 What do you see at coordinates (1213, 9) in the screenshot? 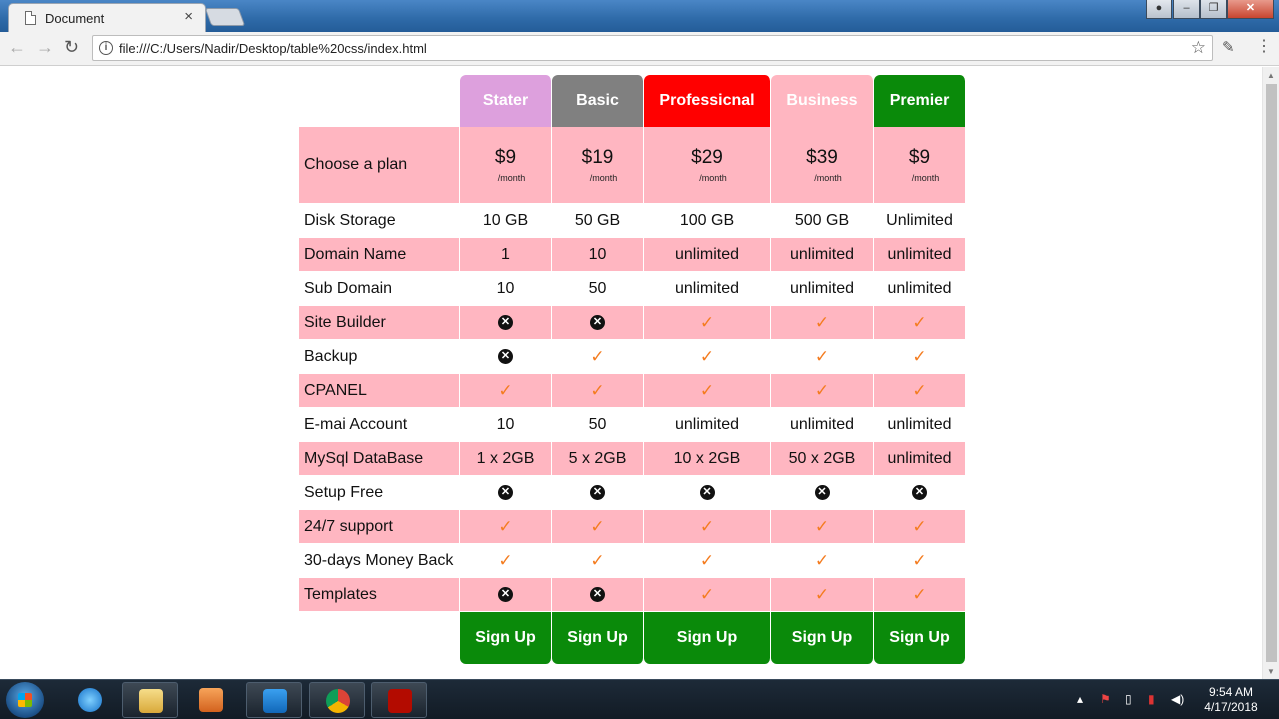
I see `maximize-button: ❐` at bounding box center [1213, 9].